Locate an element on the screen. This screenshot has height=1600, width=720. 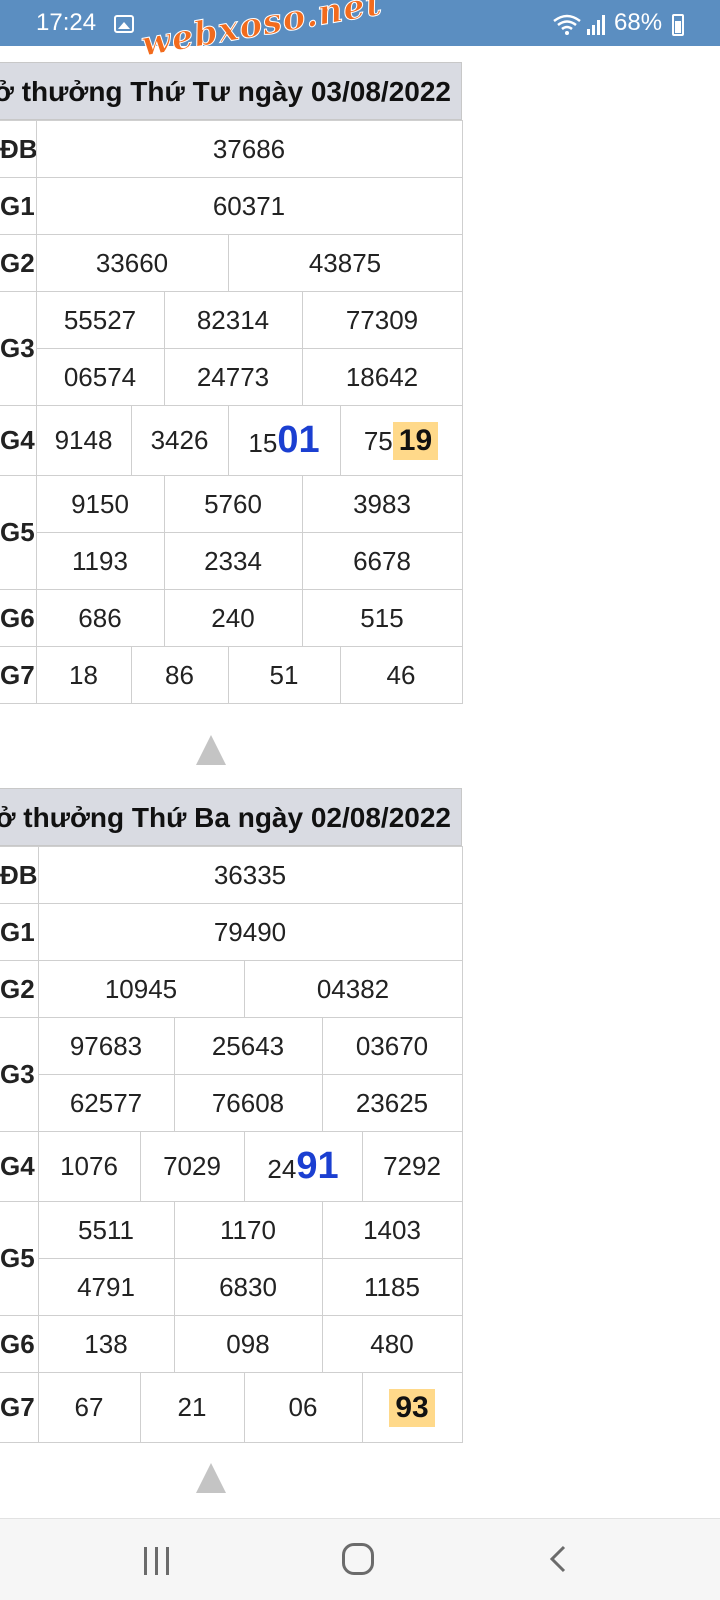
row-g5-b: 4791 6830 1185 is located at coordinates (231, 1287).